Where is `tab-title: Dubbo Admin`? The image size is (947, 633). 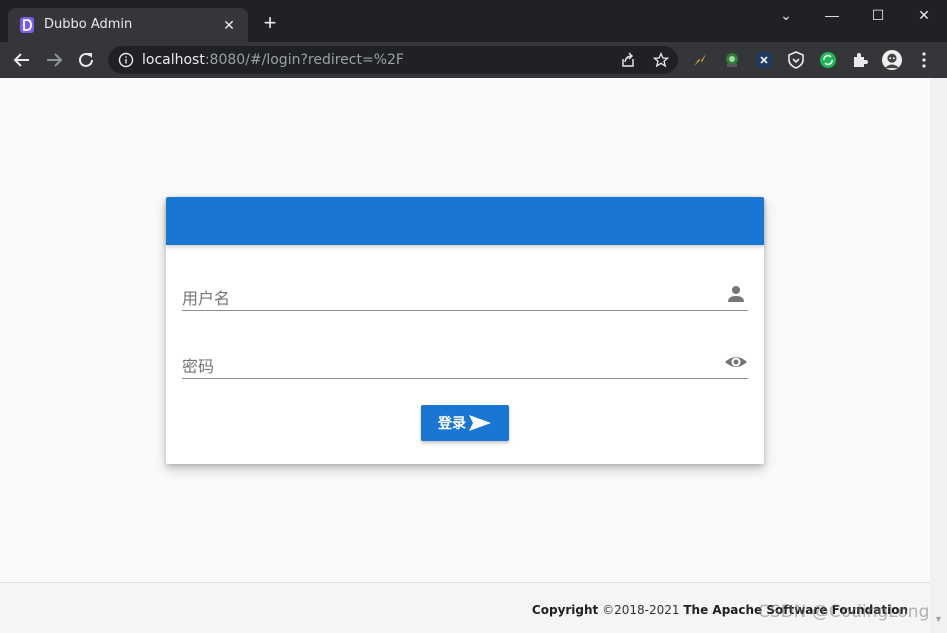
tab-title: Dubbo Admin is located at coordinates (88, 24).